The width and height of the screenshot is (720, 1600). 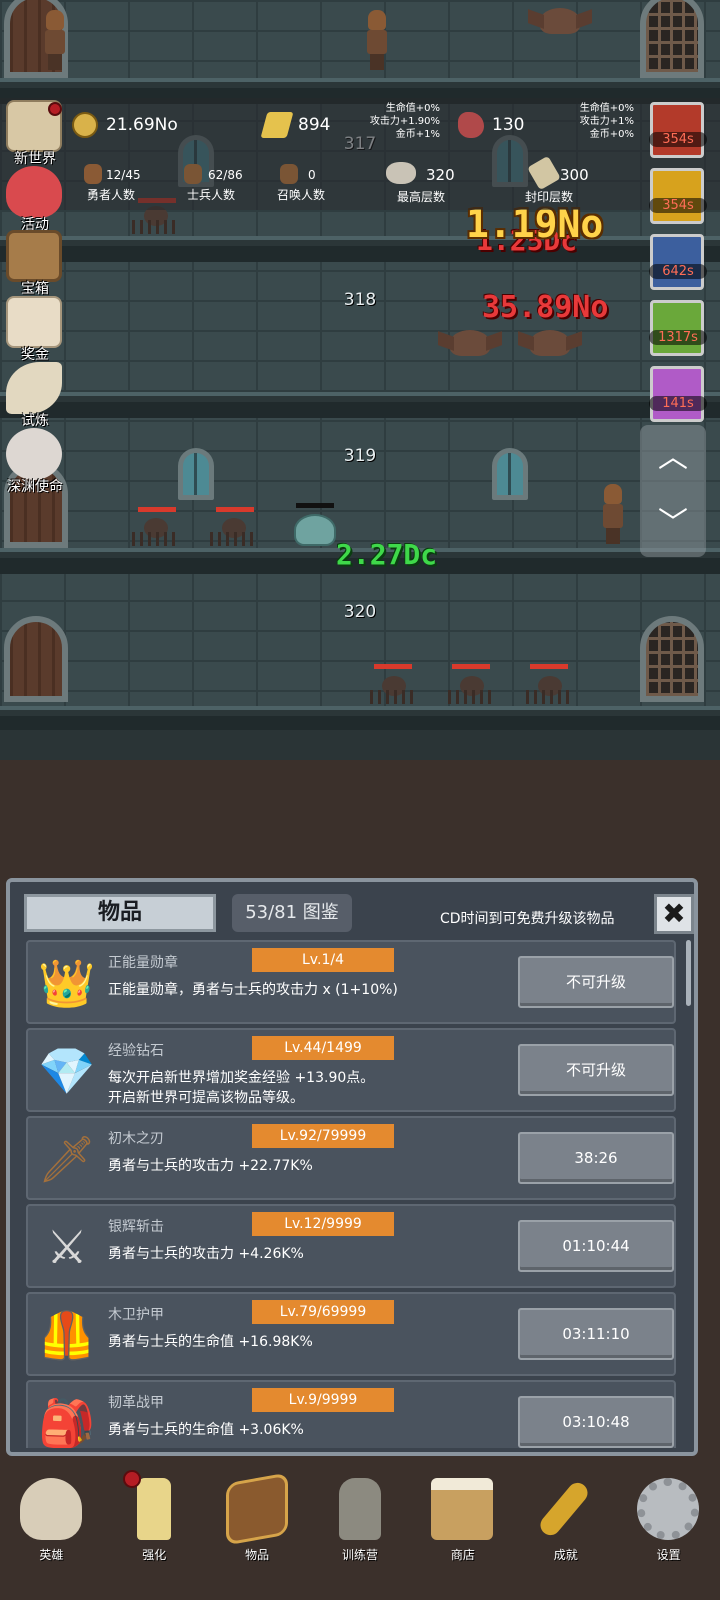 What do you see at coordinates (491, 125) in the screenshot?
I see `meat-stat: 130` at bounding box center [491, 125].